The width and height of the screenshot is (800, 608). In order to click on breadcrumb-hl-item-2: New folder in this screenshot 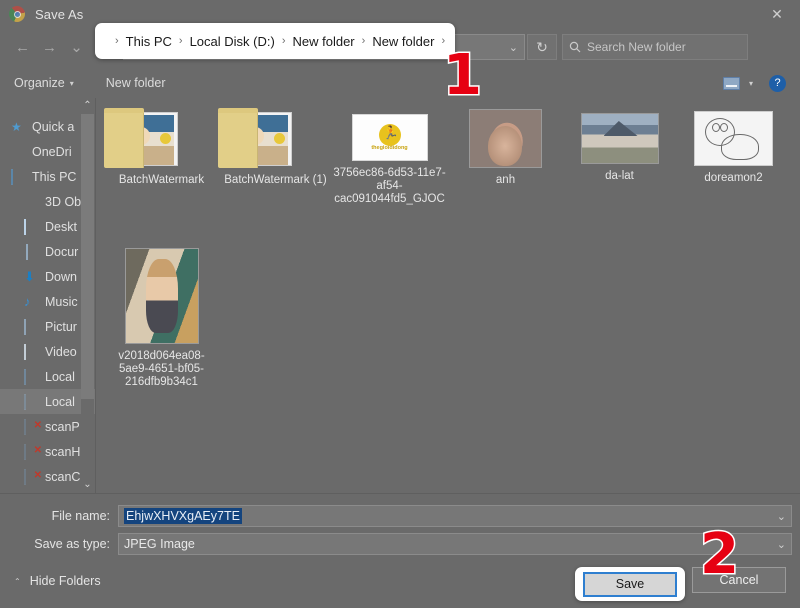, I will do `click(324, 41)`.